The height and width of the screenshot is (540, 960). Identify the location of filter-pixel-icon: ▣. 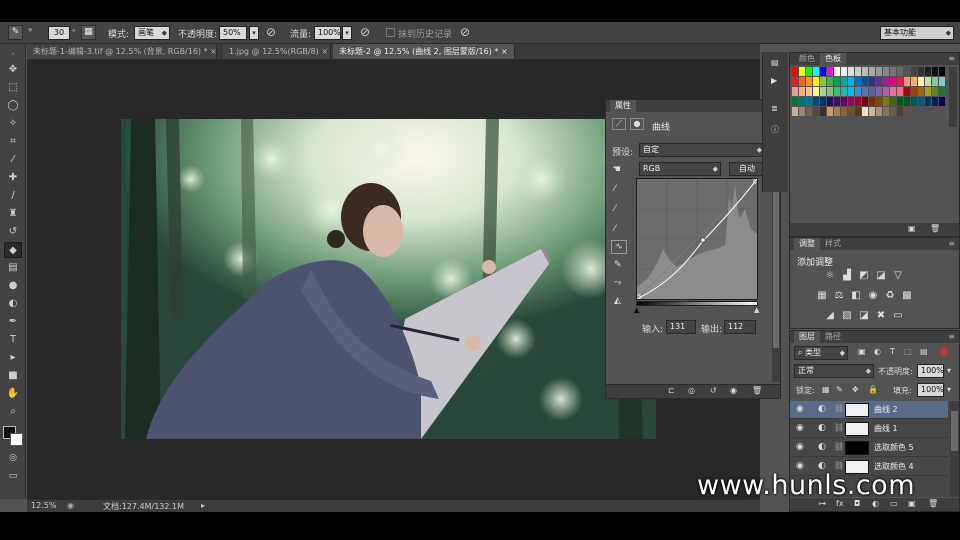
(862, 351).